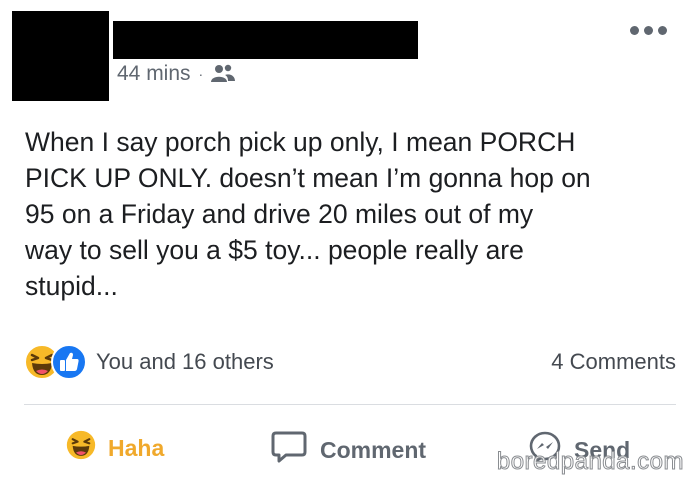 Image resolution: width=700 pixels, height=485 pixels. I want to click on like-icon, so click(69, 362).